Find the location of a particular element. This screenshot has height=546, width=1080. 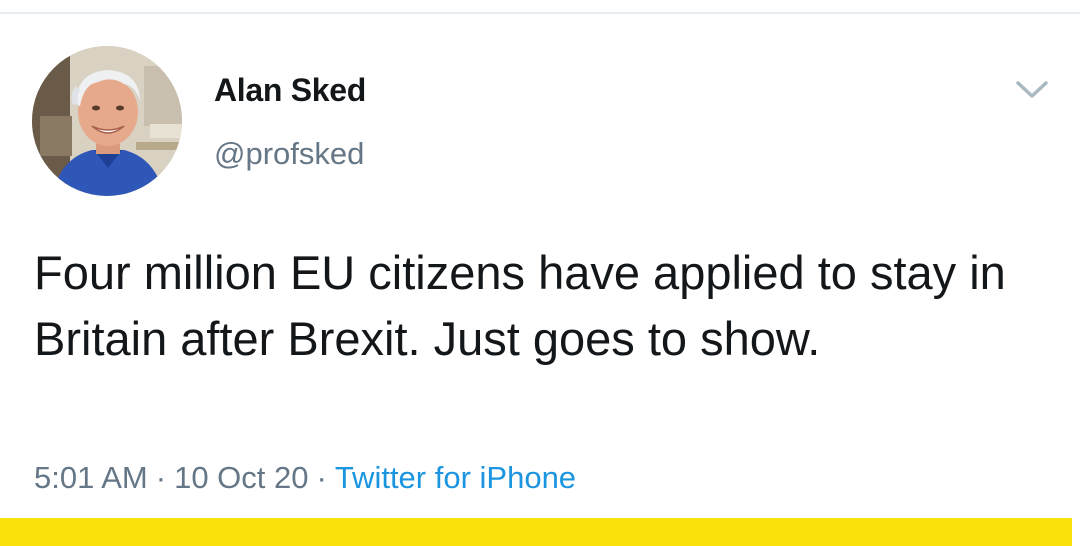

tweet-date: 10 Oct 20 is located at coordinates (241, 477).